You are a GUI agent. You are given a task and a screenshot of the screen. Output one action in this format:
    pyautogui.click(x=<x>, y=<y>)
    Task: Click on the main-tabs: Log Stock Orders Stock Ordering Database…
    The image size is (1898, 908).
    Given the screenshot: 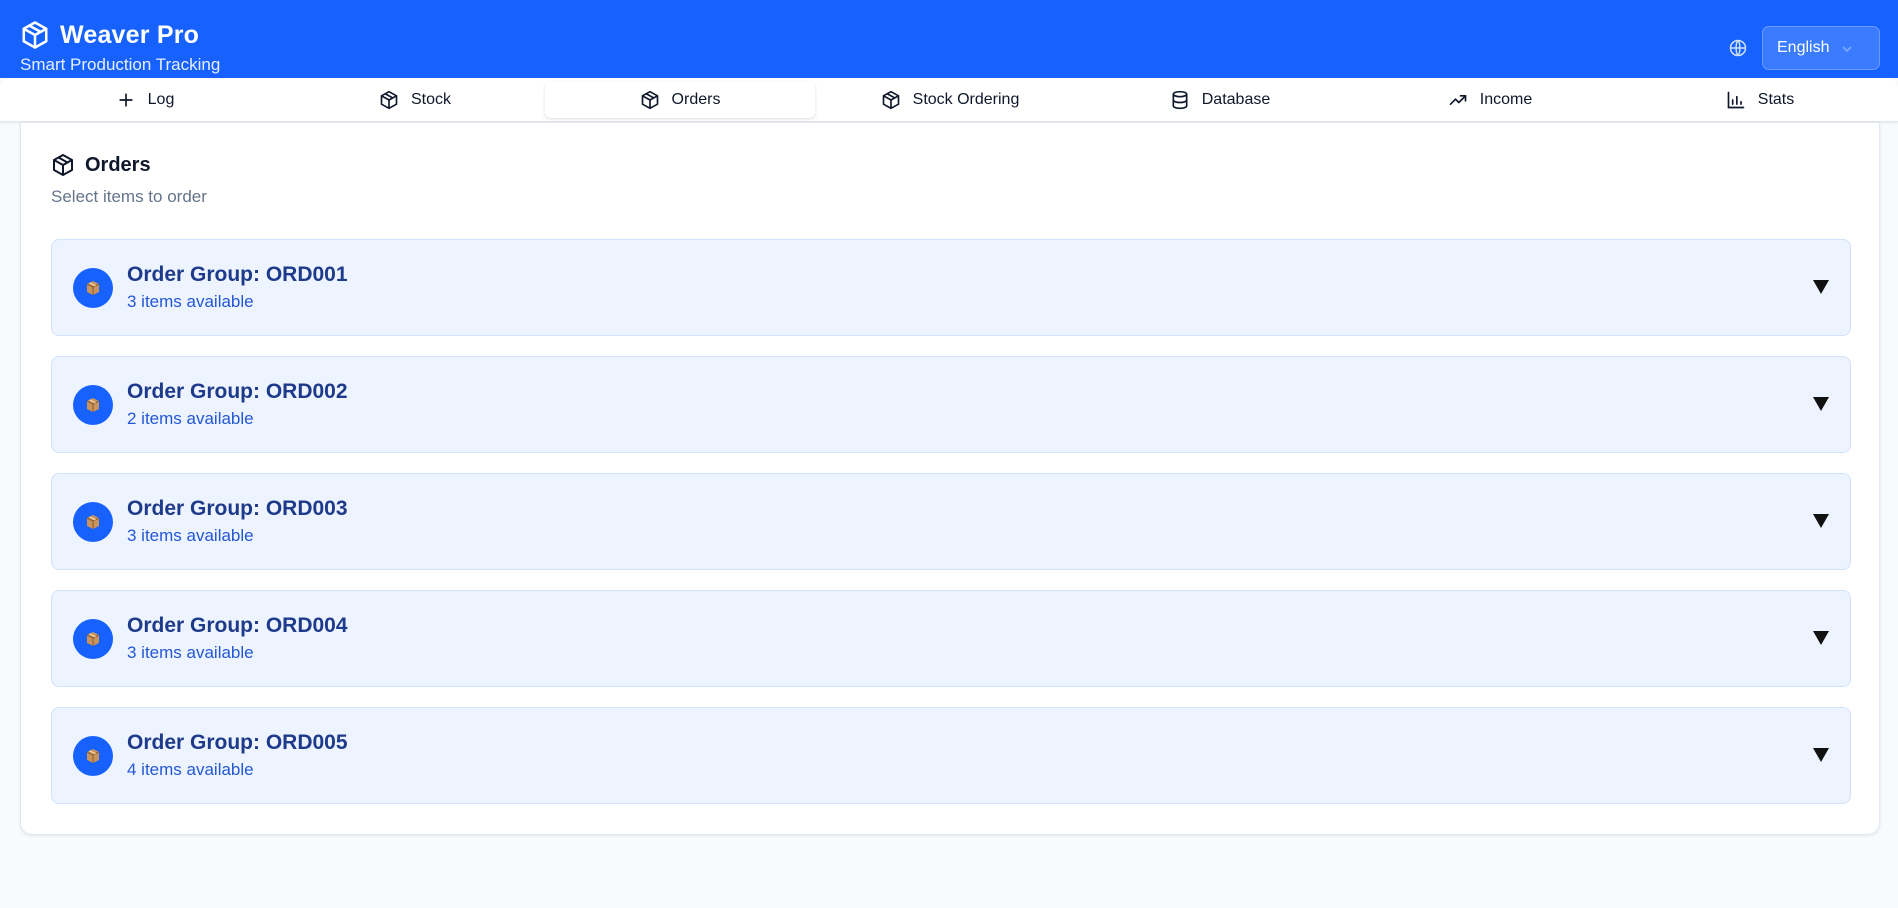 What is the action you would take?
    pyautogui.click(x=949, y=100)
    